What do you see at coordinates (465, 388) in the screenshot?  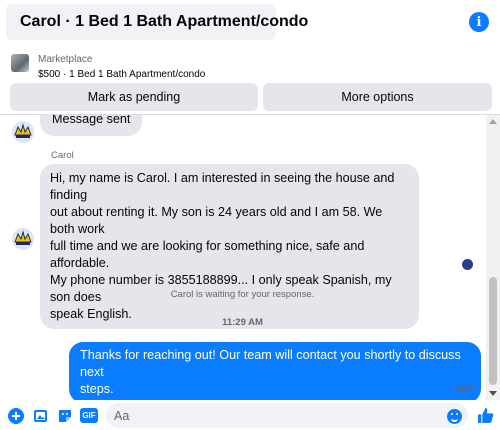 I see `message-status: Sent` at bounding box center [465, 388].